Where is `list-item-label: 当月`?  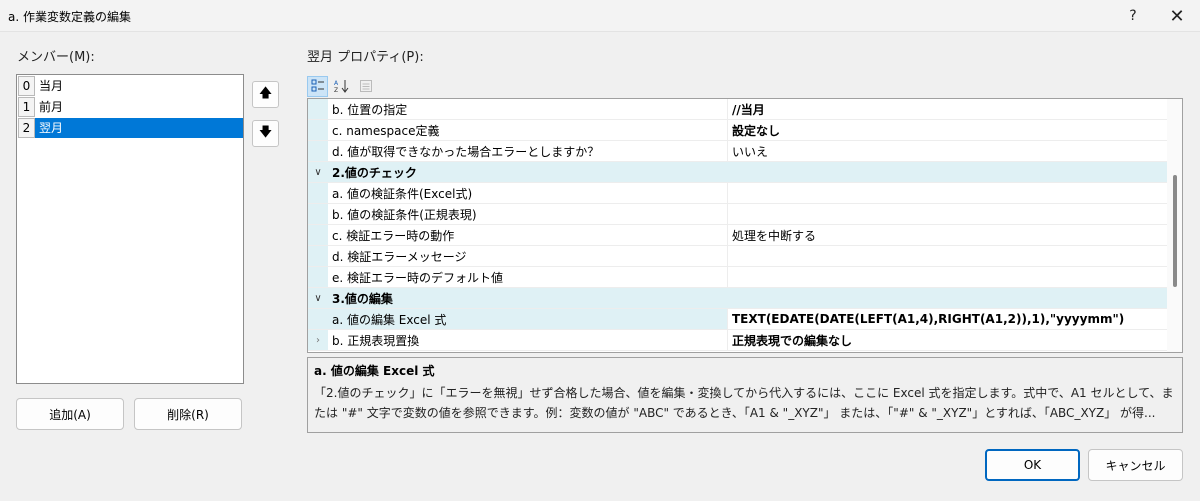
list-item-label: 当月 is located at coordinates (51, 86).